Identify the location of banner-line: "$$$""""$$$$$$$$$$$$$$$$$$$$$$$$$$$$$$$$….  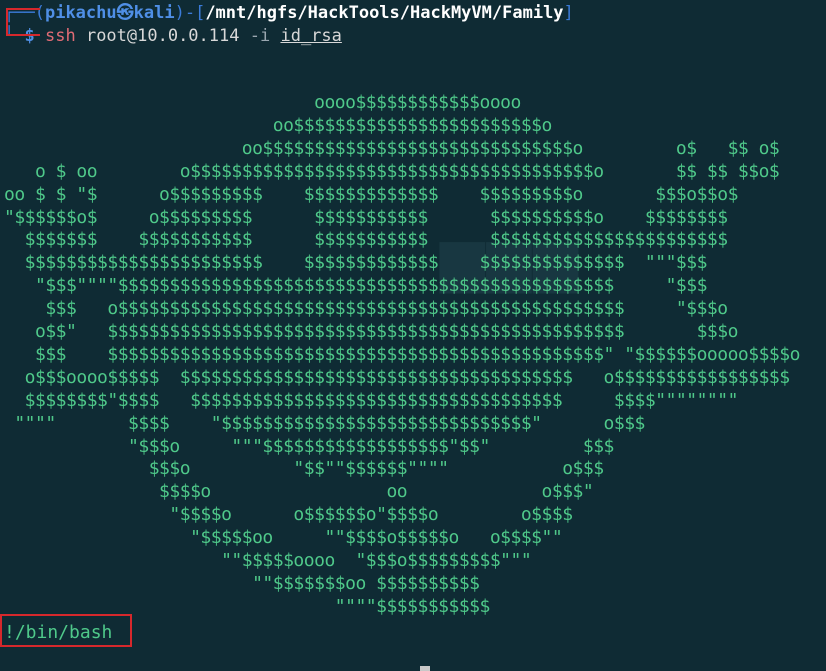
(355, 285).